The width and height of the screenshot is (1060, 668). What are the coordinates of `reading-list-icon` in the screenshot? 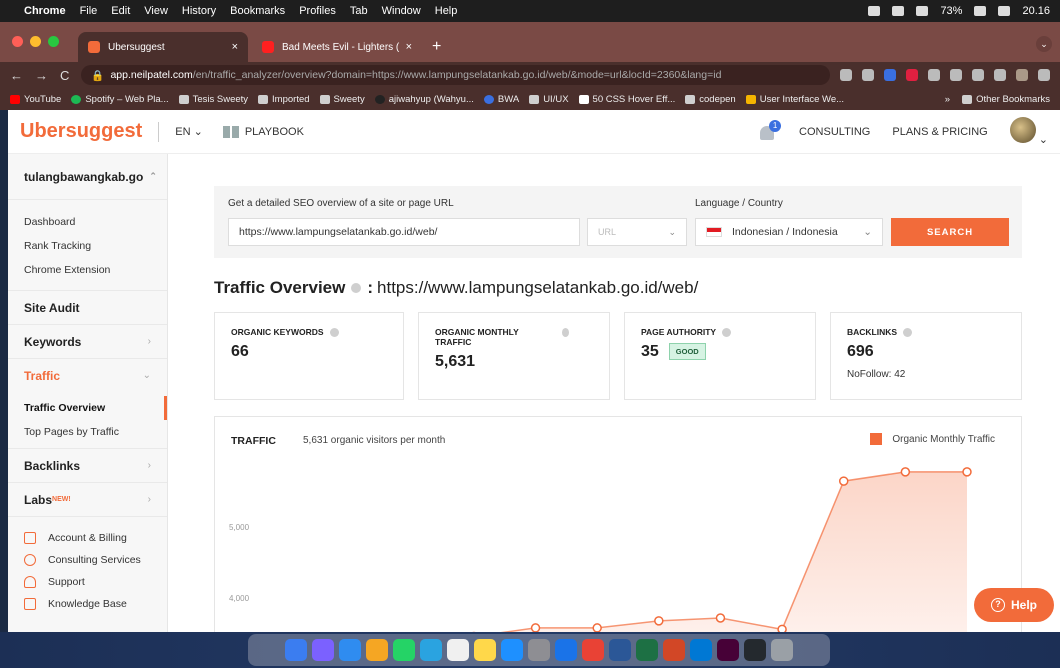 It's located at (978, 75).